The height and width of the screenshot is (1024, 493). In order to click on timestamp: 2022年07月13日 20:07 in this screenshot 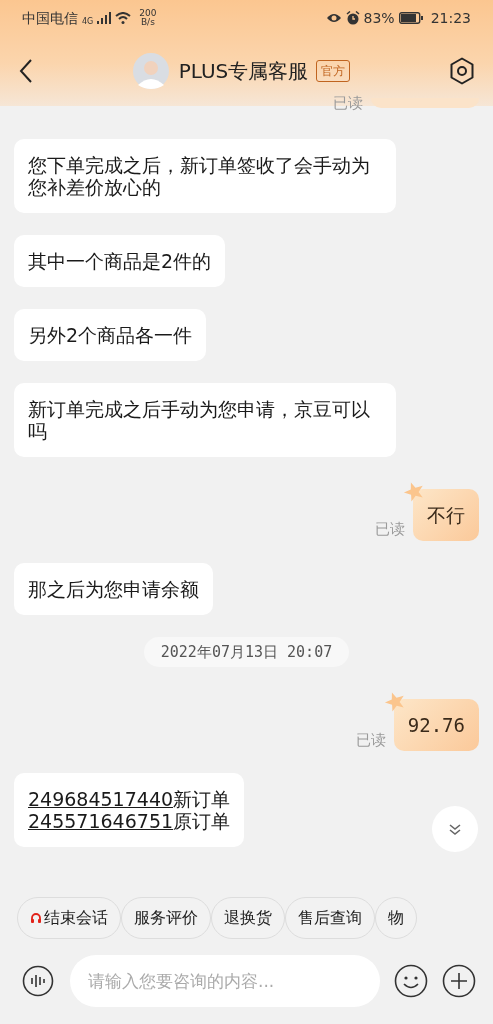, I will do `click(246, 651)`.